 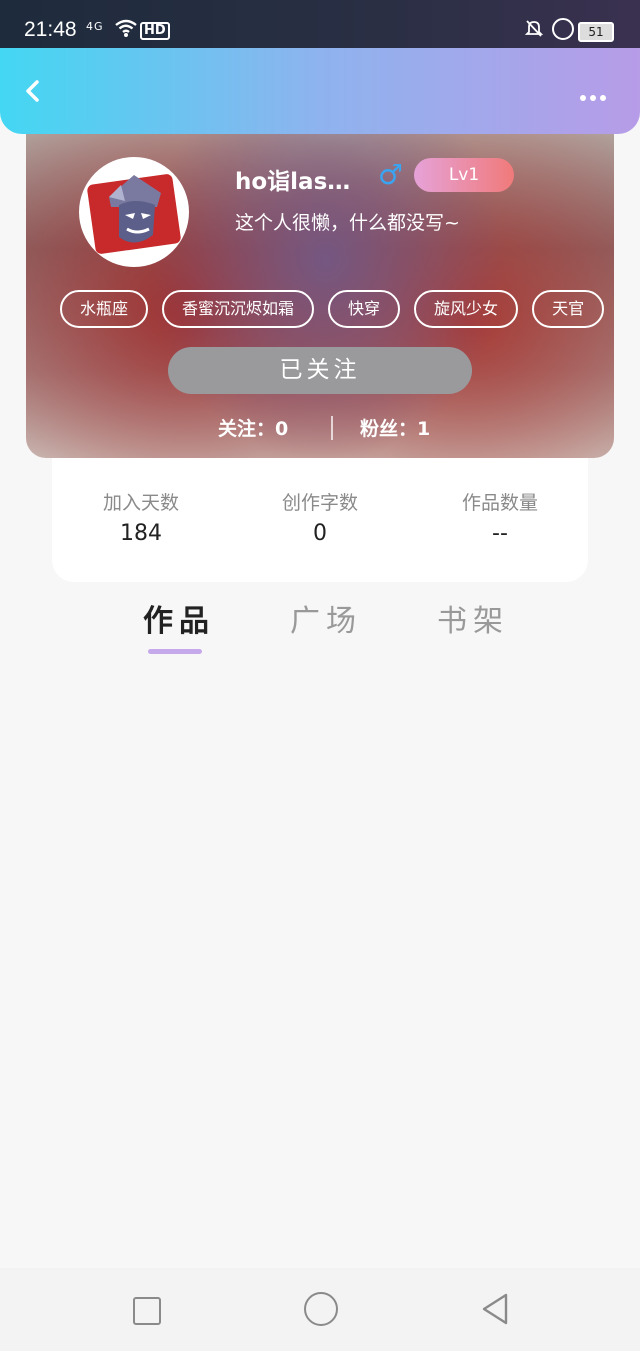 I want to click on back-icon, so click(x=33, y=91).